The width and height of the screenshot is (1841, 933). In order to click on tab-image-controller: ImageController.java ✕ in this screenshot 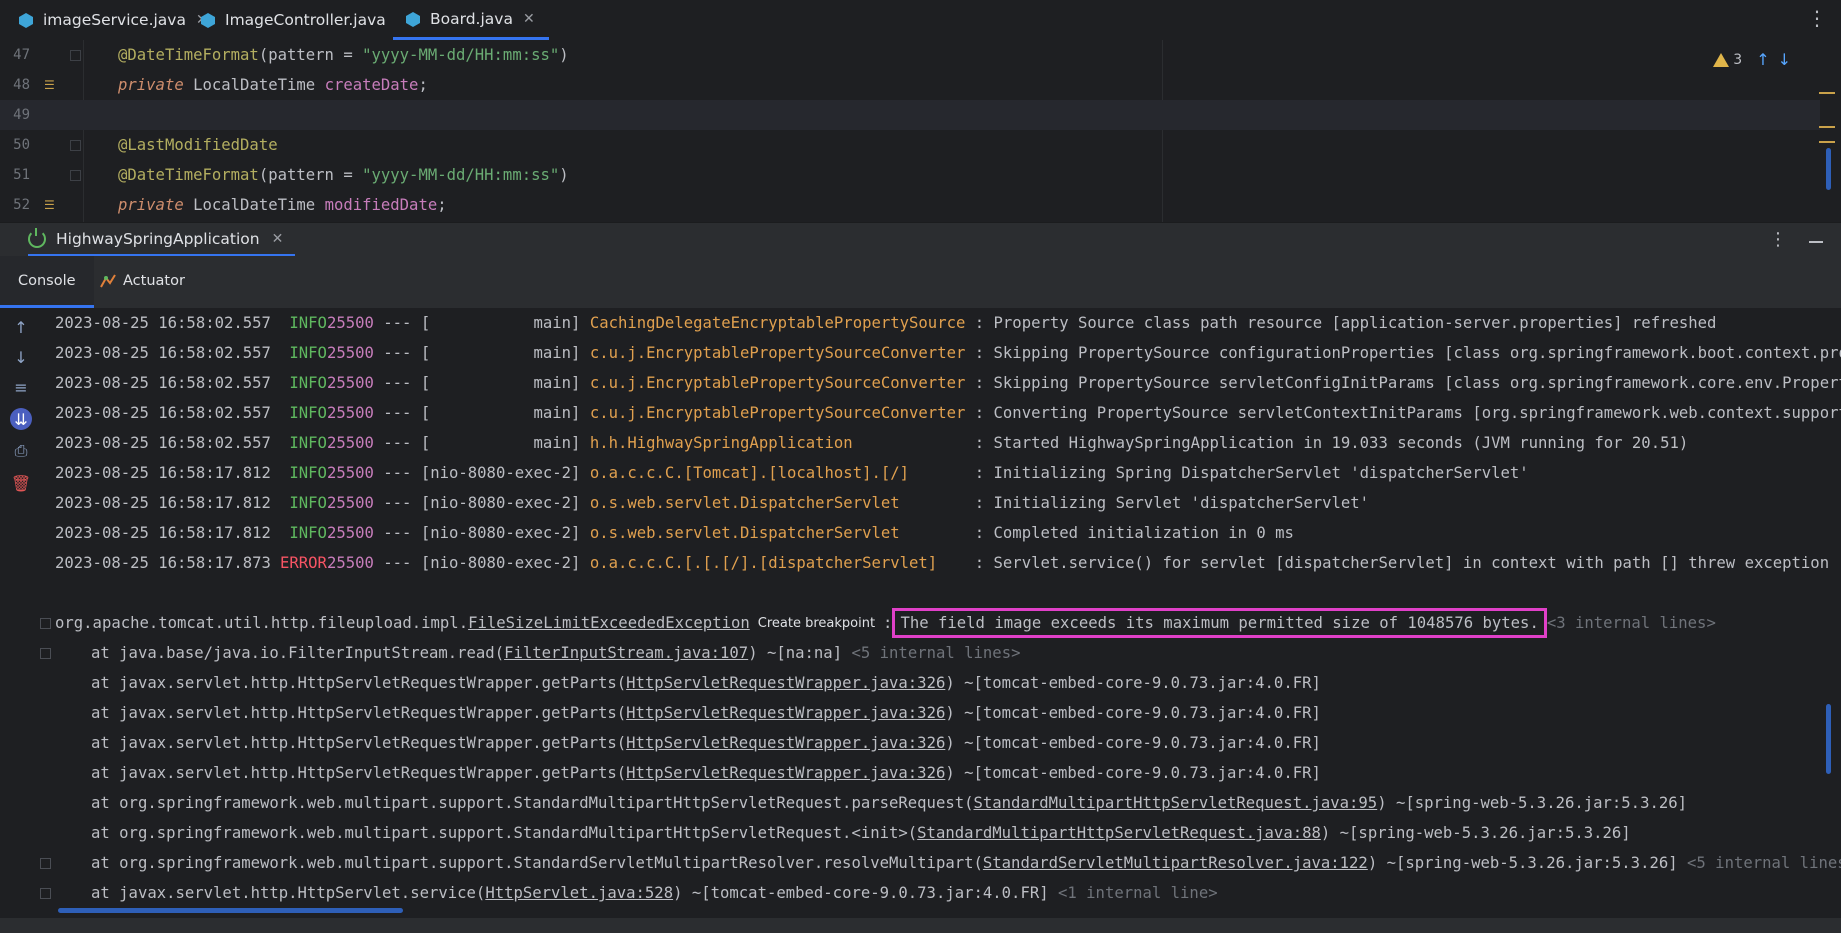, I will do `click(304, 20)`.